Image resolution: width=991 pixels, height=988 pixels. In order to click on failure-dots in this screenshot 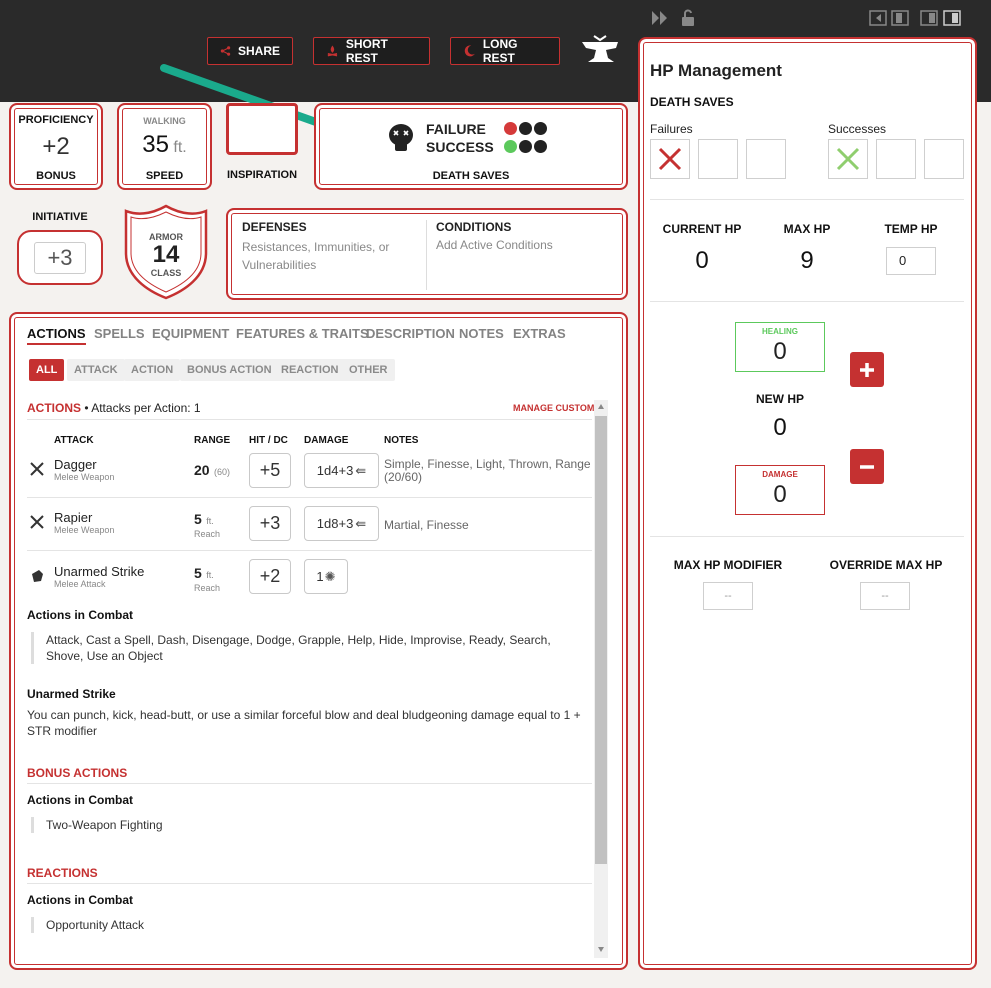, I will do `click(524, 131)`.